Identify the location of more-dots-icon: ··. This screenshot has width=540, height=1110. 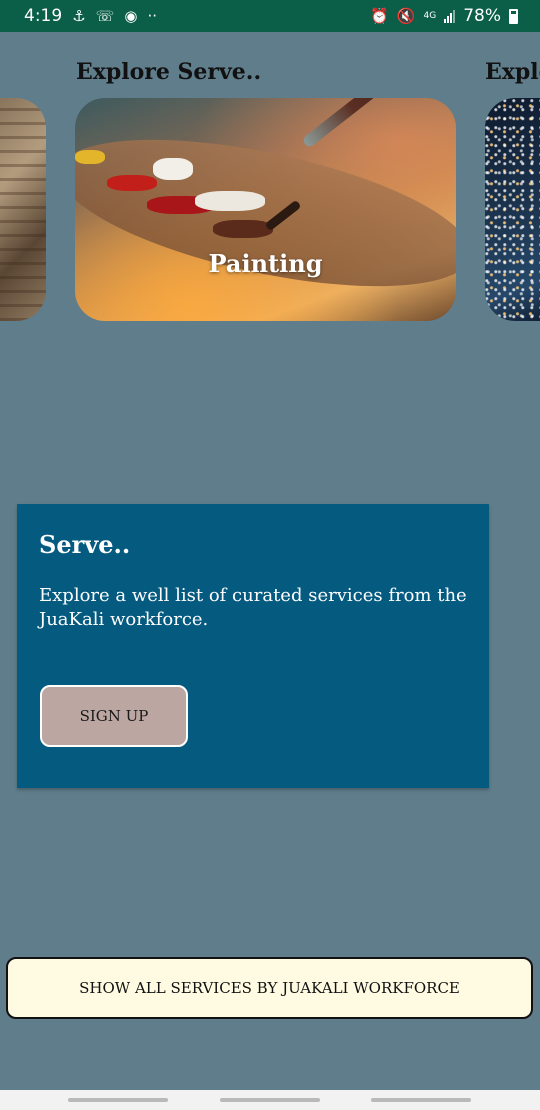
(152, 16).